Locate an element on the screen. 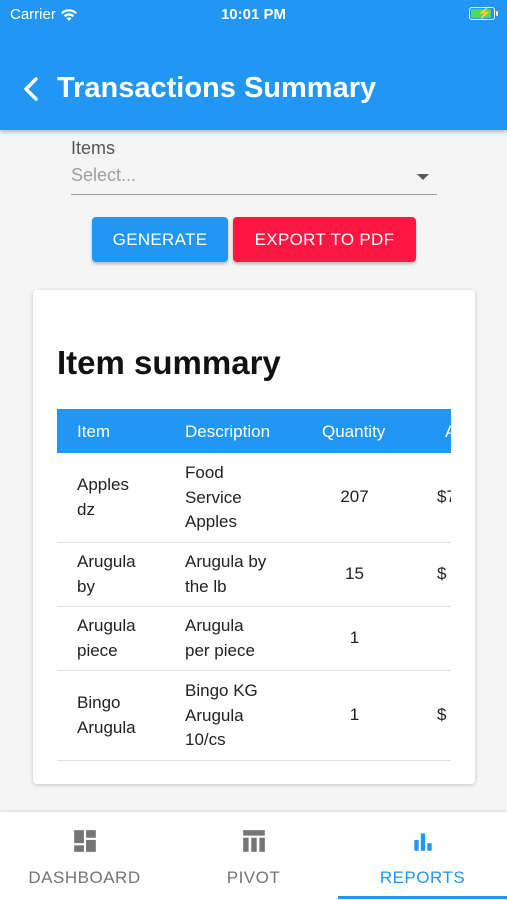  column-header-item: Item is located at coordinates (93, 432).